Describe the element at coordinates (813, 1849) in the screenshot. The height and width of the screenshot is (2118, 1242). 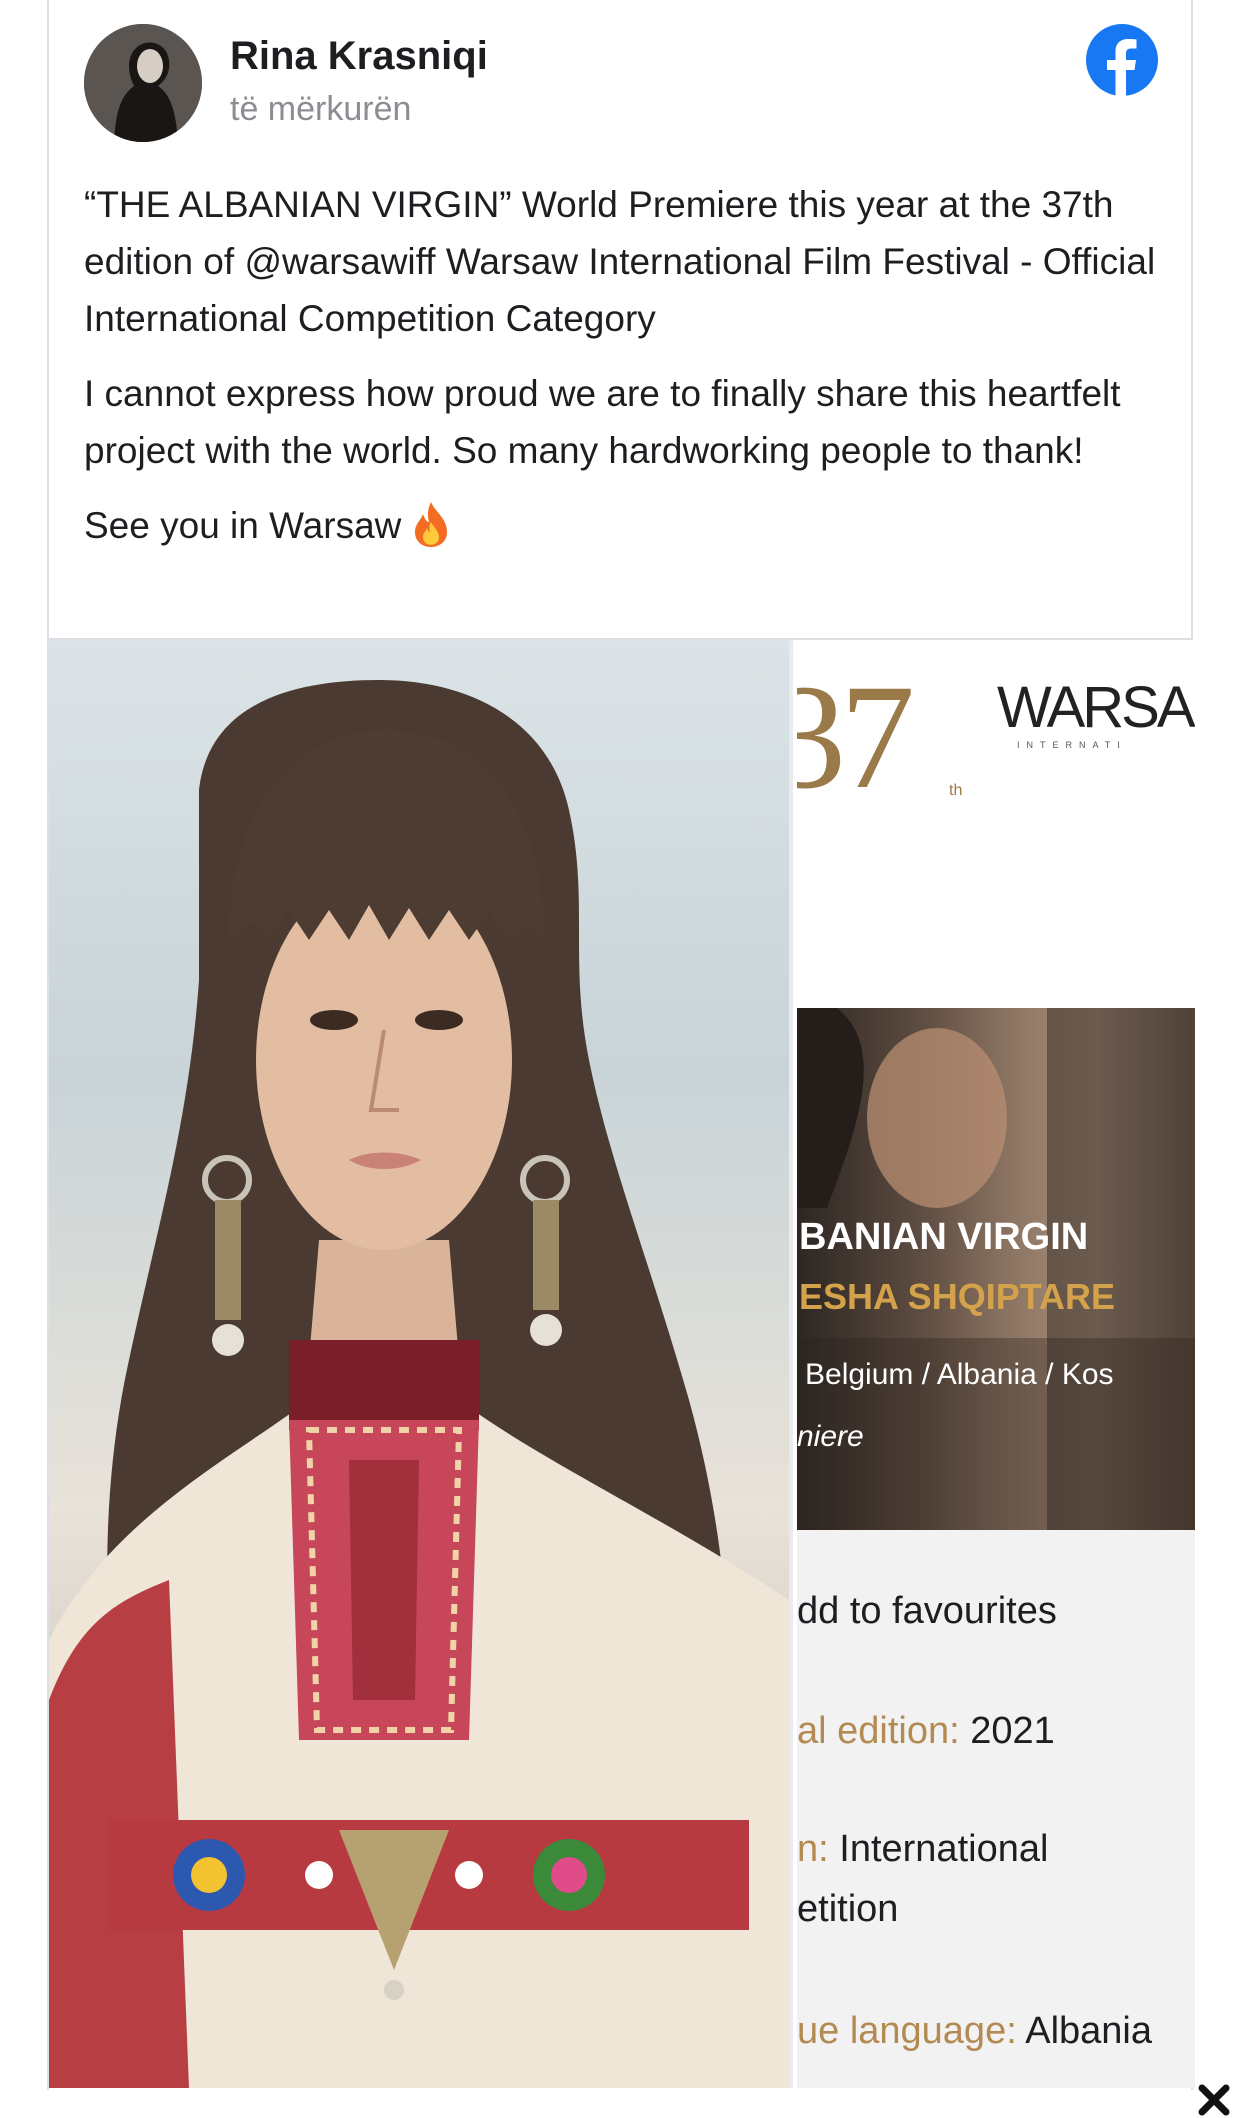
I see `section-key: n:` at that location.